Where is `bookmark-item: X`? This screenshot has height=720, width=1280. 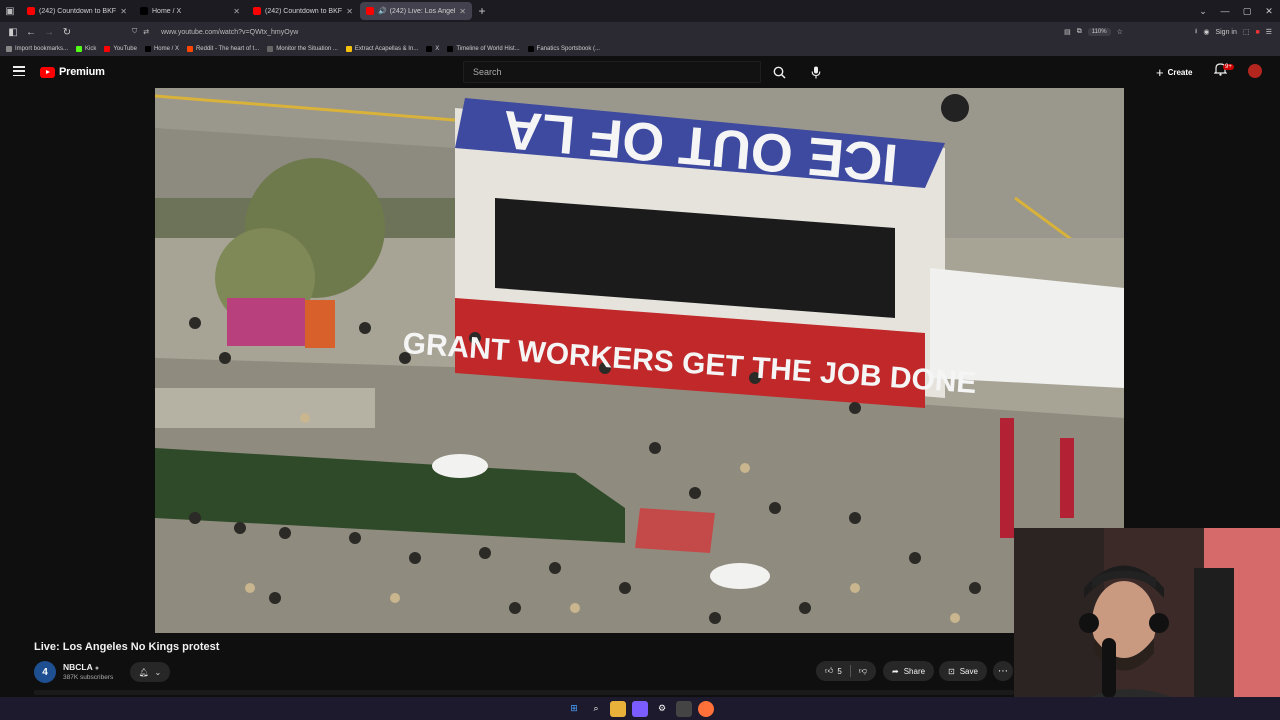
bookmark-item: X is located at coordinates (432, 49).